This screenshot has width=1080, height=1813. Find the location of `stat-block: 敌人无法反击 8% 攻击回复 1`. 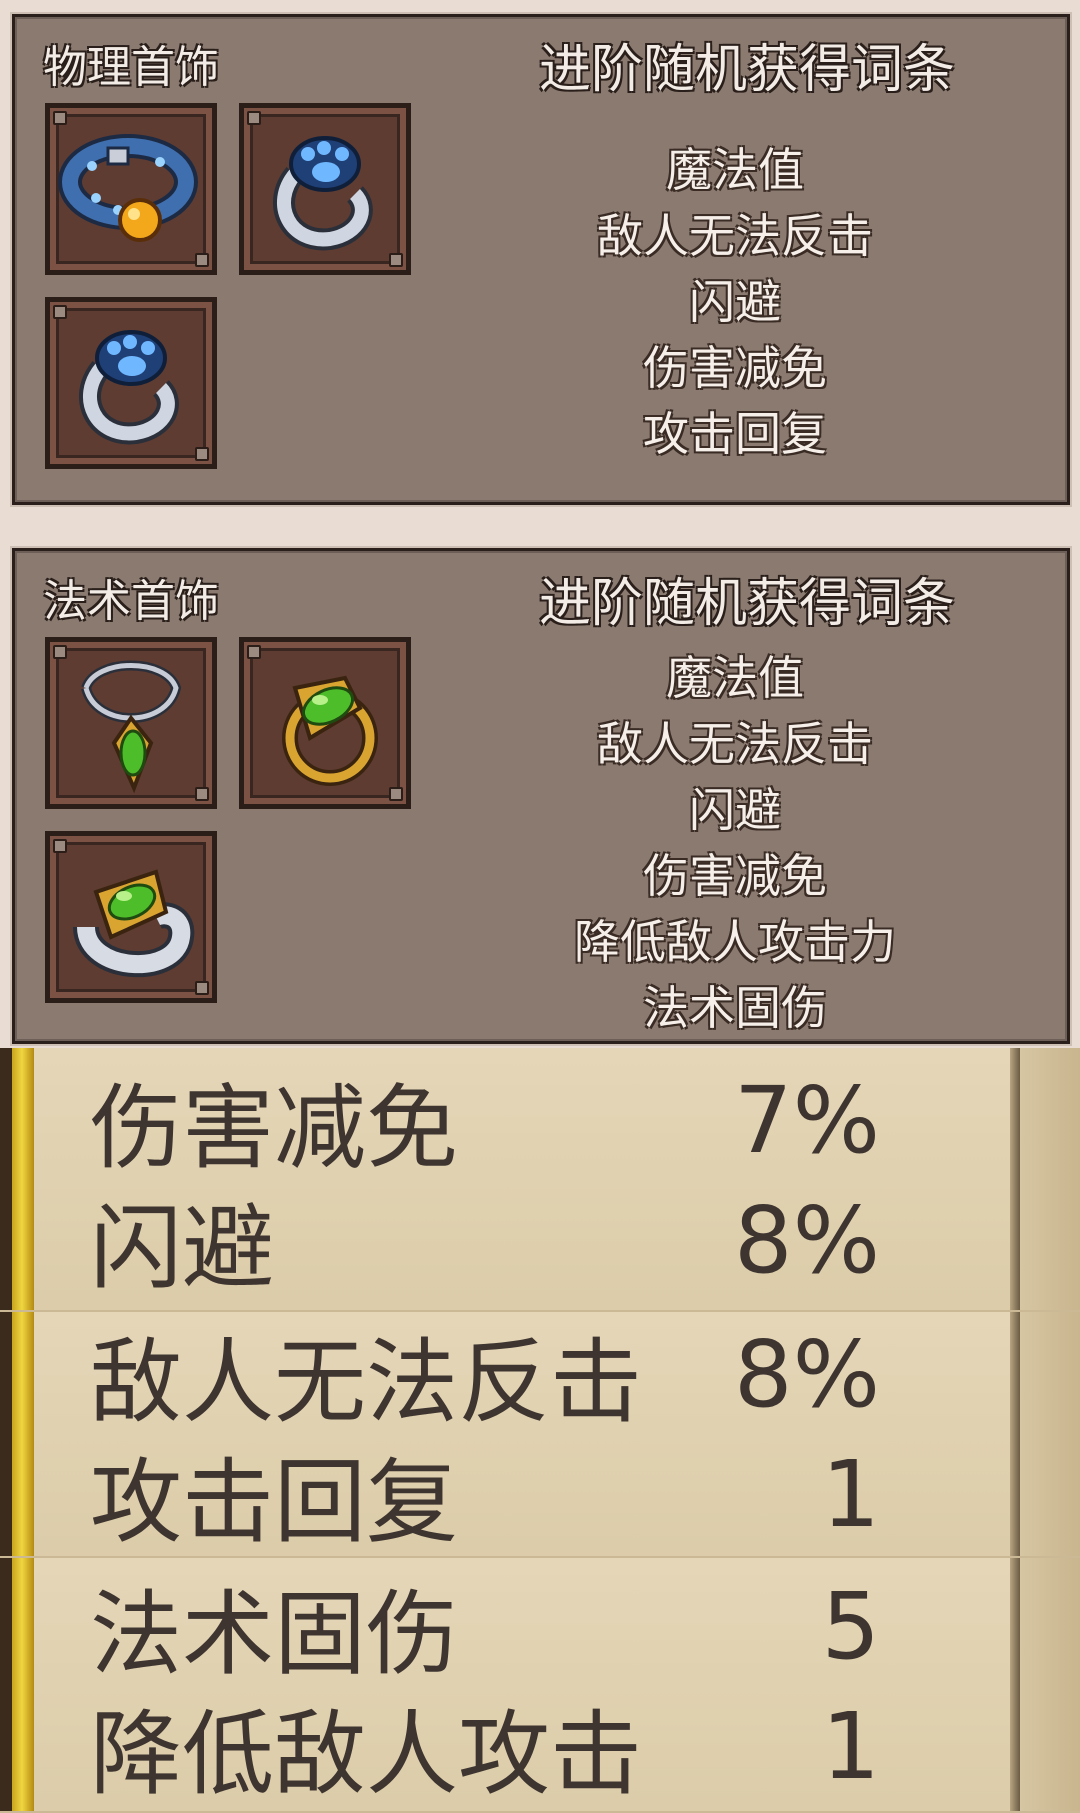

stat-block: 敌人无法反击 8% 攻击回复 1 is located at coordinates (540, 1435).